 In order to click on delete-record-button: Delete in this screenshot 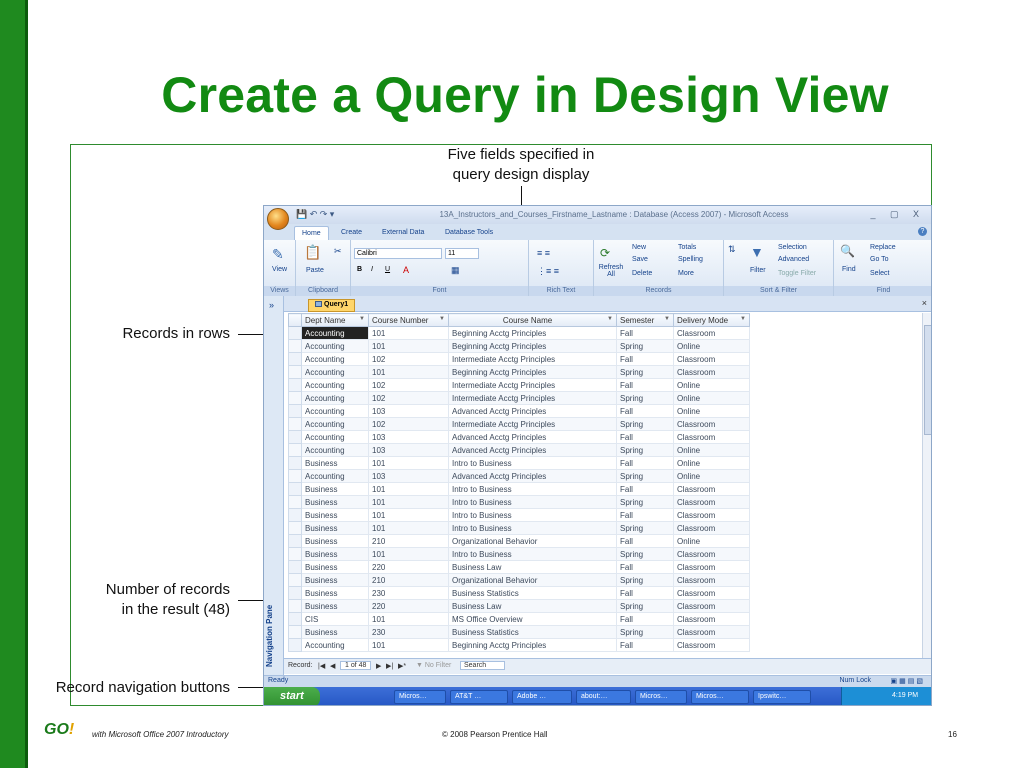, I will do `click(642, 273)`.